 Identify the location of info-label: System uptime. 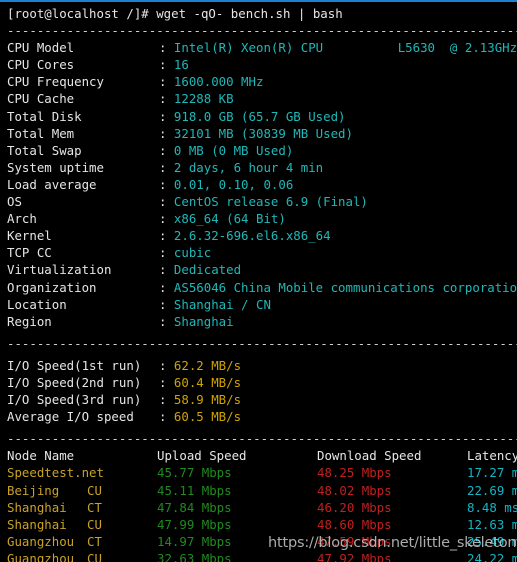
(55, 167).